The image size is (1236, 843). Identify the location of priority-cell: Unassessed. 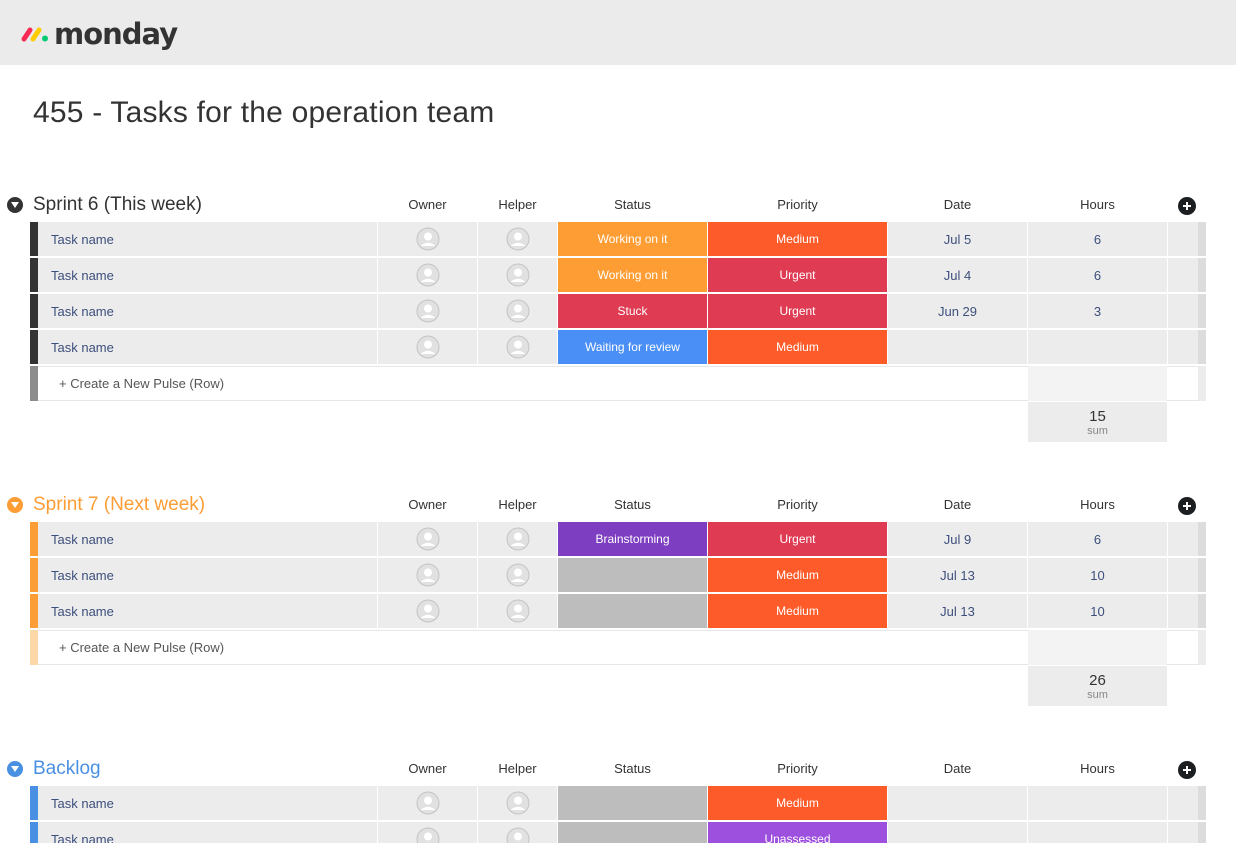
(797, 832).